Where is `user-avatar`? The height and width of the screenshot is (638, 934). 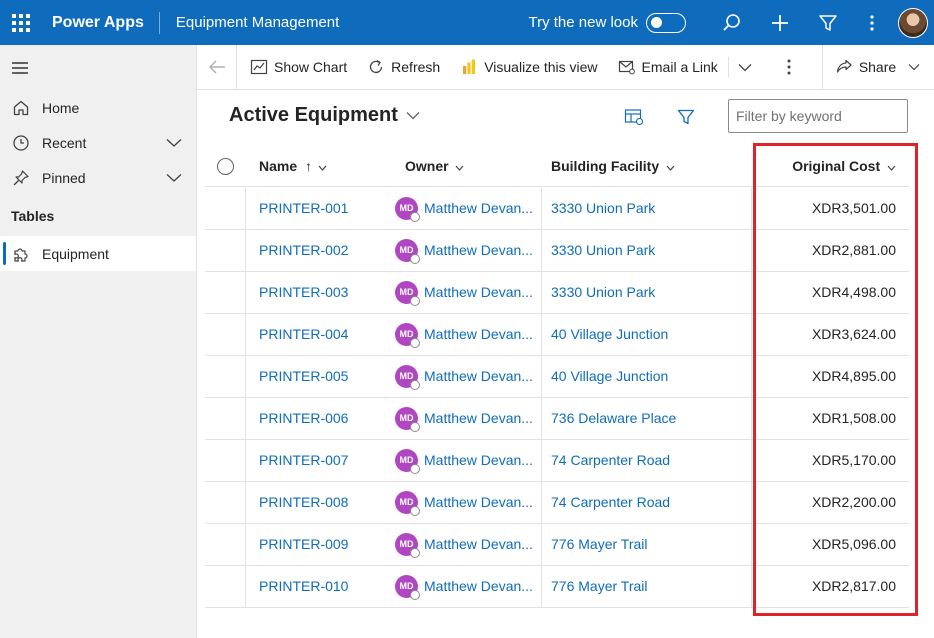 user-avatar is located at coordinates (913, 22).